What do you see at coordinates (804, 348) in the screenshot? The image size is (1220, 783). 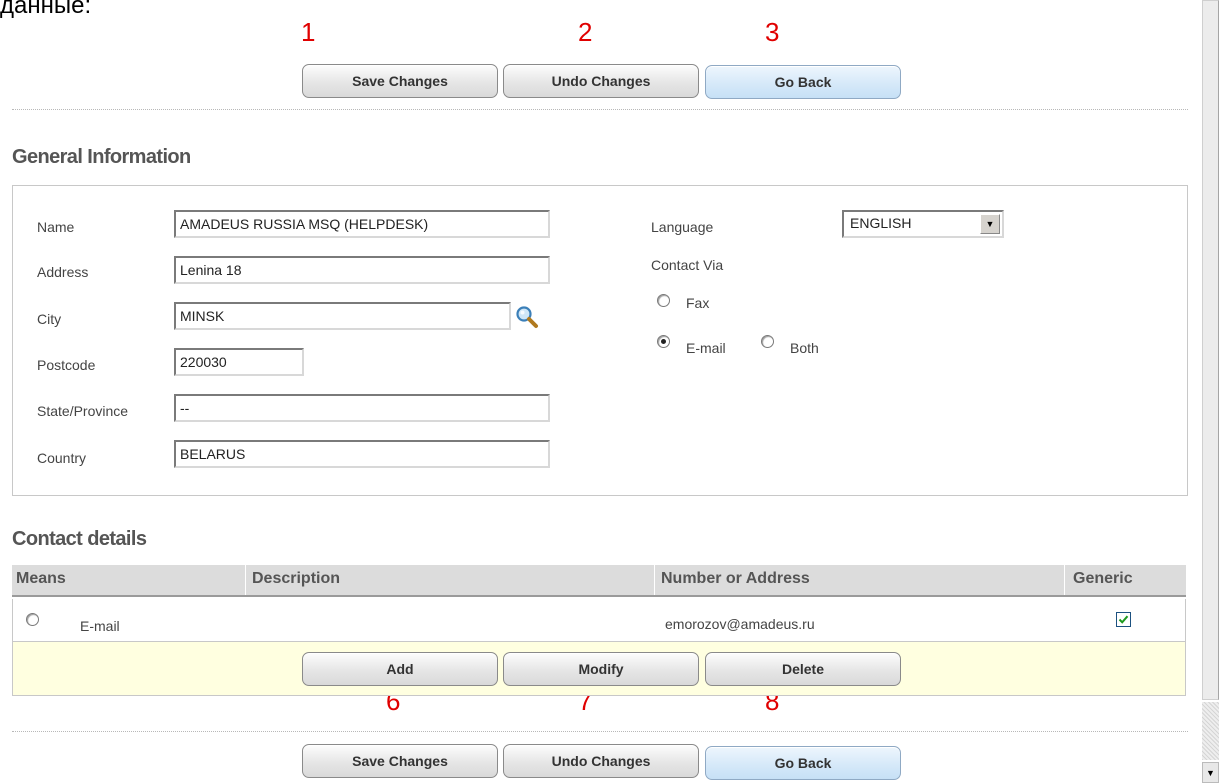 I see `contact-via-both-label: Both` at bounding box center [804, 348].